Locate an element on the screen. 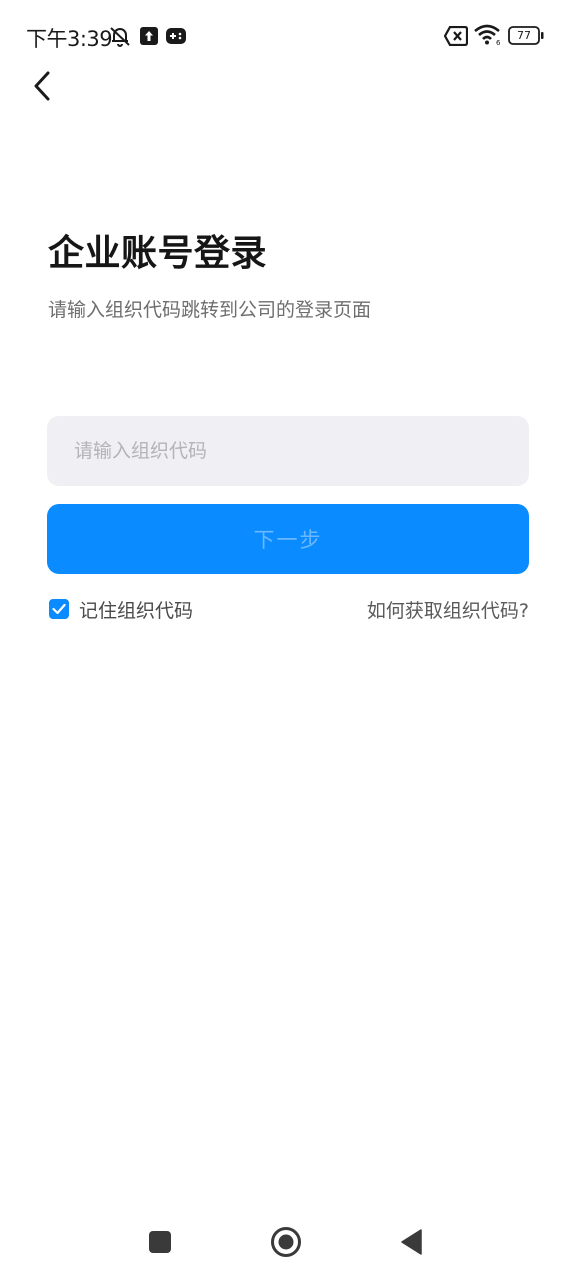 Image resolution: width=576 pixels, height=1280 pixels. back-triangle-icon is located at coordinates (412, 1244).